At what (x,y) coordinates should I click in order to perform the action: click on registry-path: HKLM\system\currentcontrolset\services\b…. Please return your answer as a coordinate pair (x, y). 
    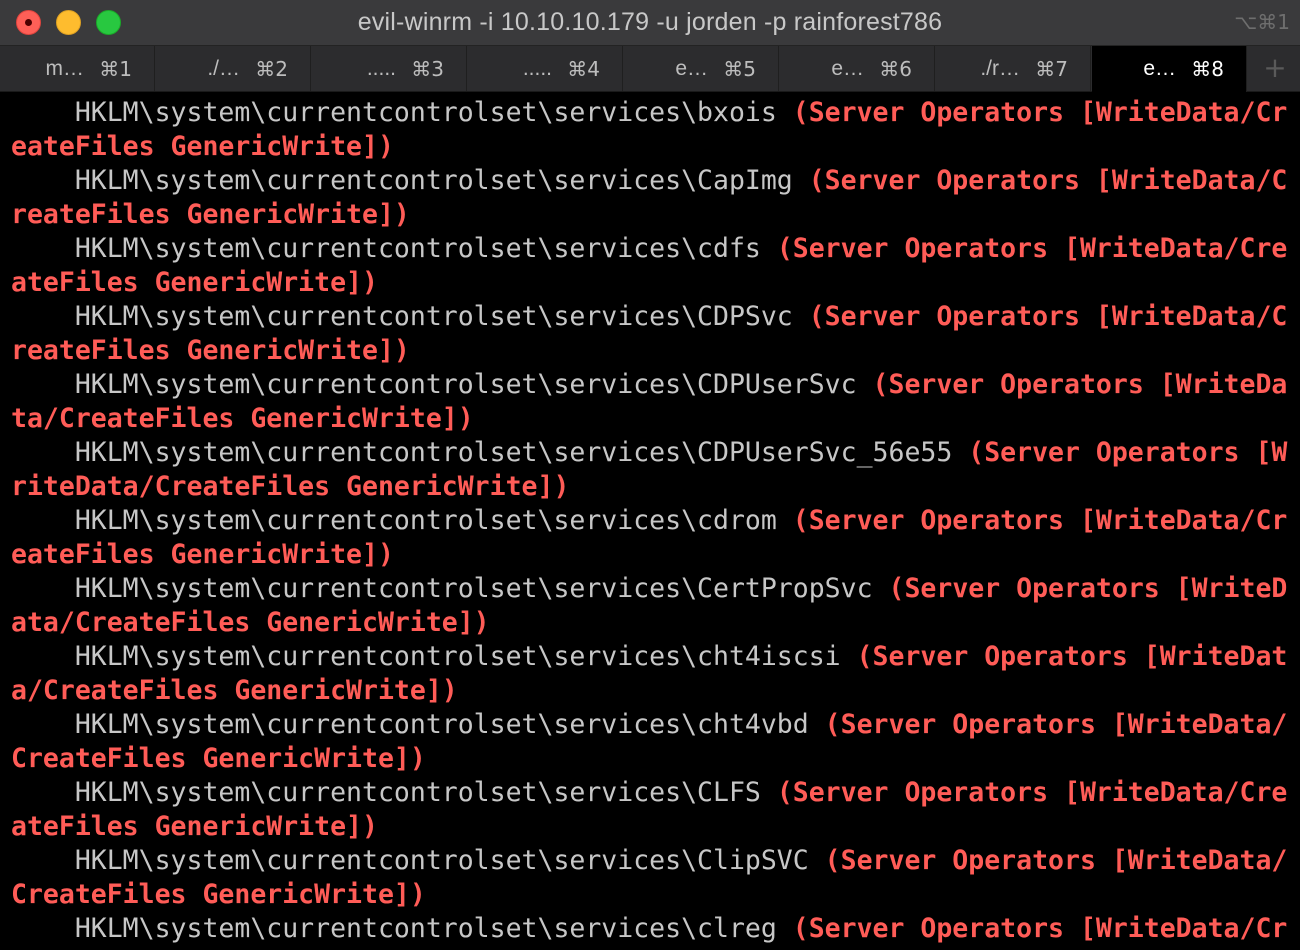
    Looking at the image, I should click on (402, 112).